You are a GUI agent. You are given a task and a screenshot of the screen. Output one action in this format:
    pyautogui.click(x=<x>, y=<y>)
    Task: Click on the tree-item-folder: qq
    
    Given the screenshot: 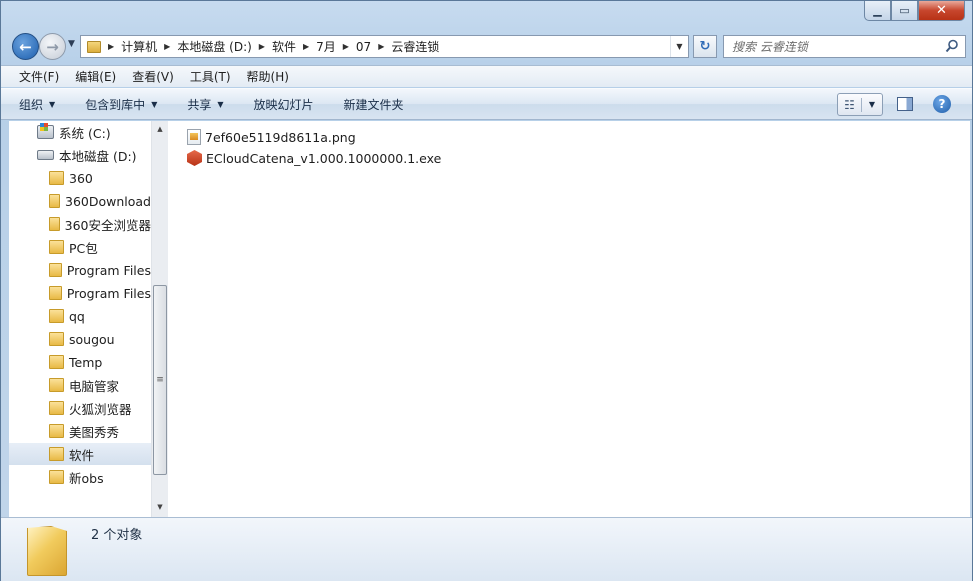 What is the action you would take?
    pyautogui.click(x=80, y=316)
    